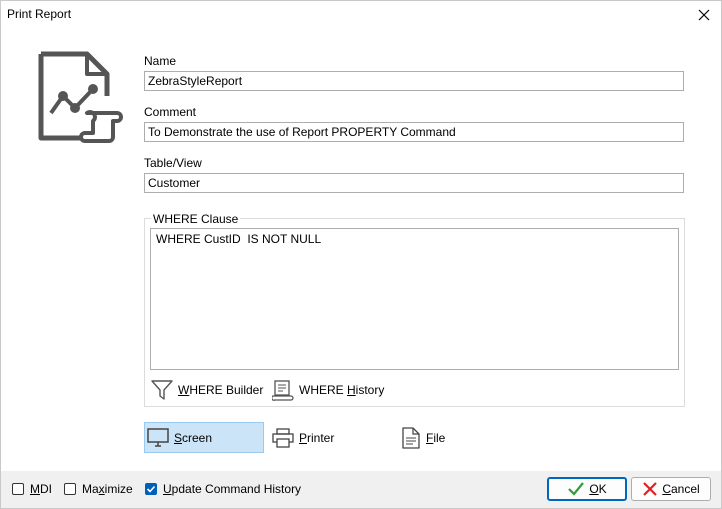  Describe the element at coordinates (361, 15) in the screenshot. I see `title-bar: Print Report` at that location.